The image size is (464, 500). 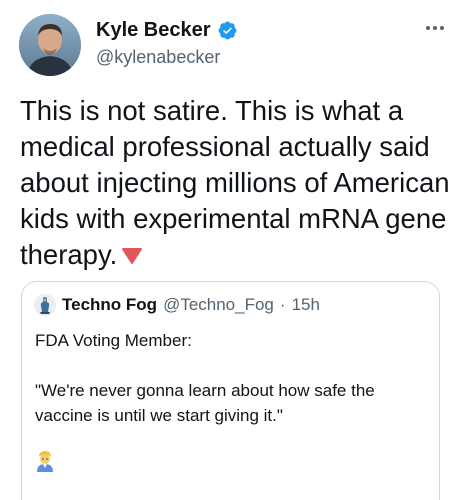 I want to click on red-triangle-down-icon, so click(x=132, y=256).